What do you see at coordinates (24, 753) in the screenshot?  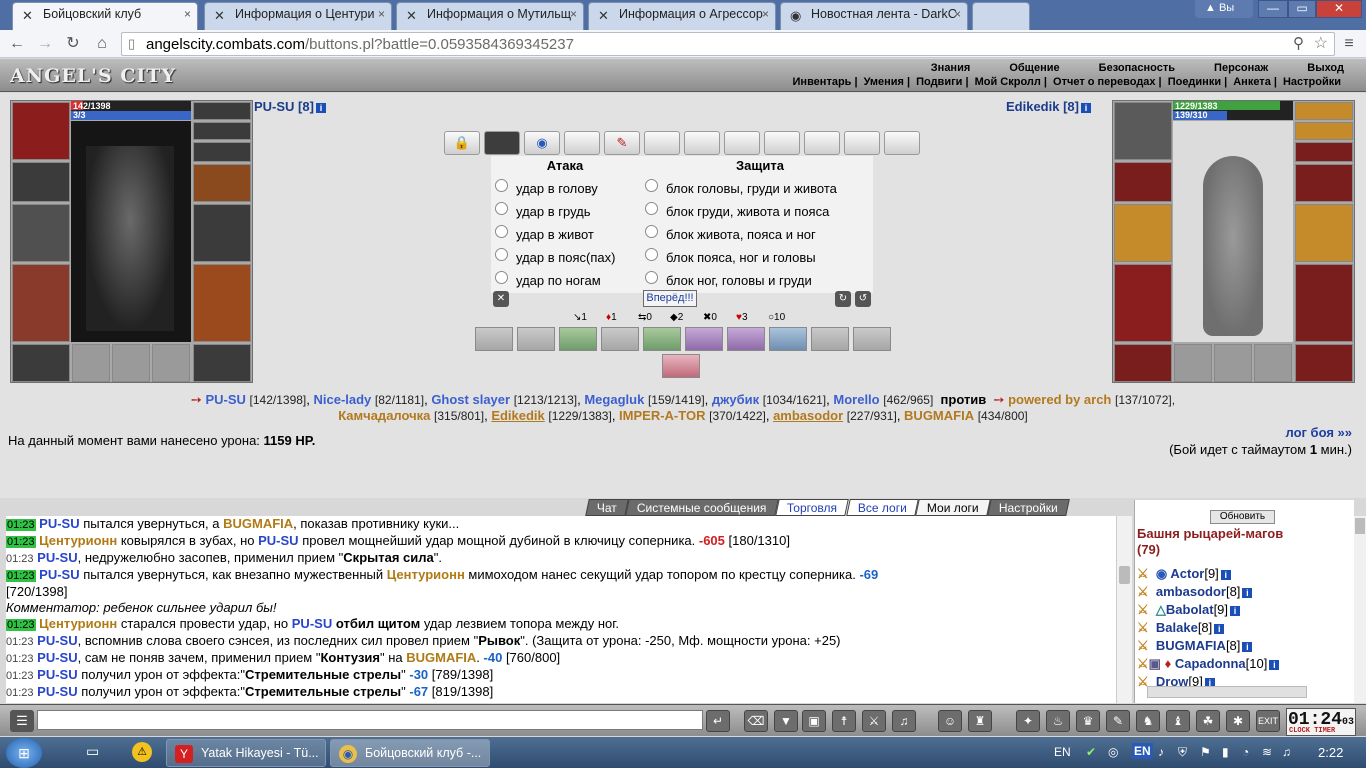 I see `start-button: ⊞` at bounding box center [24, 753].